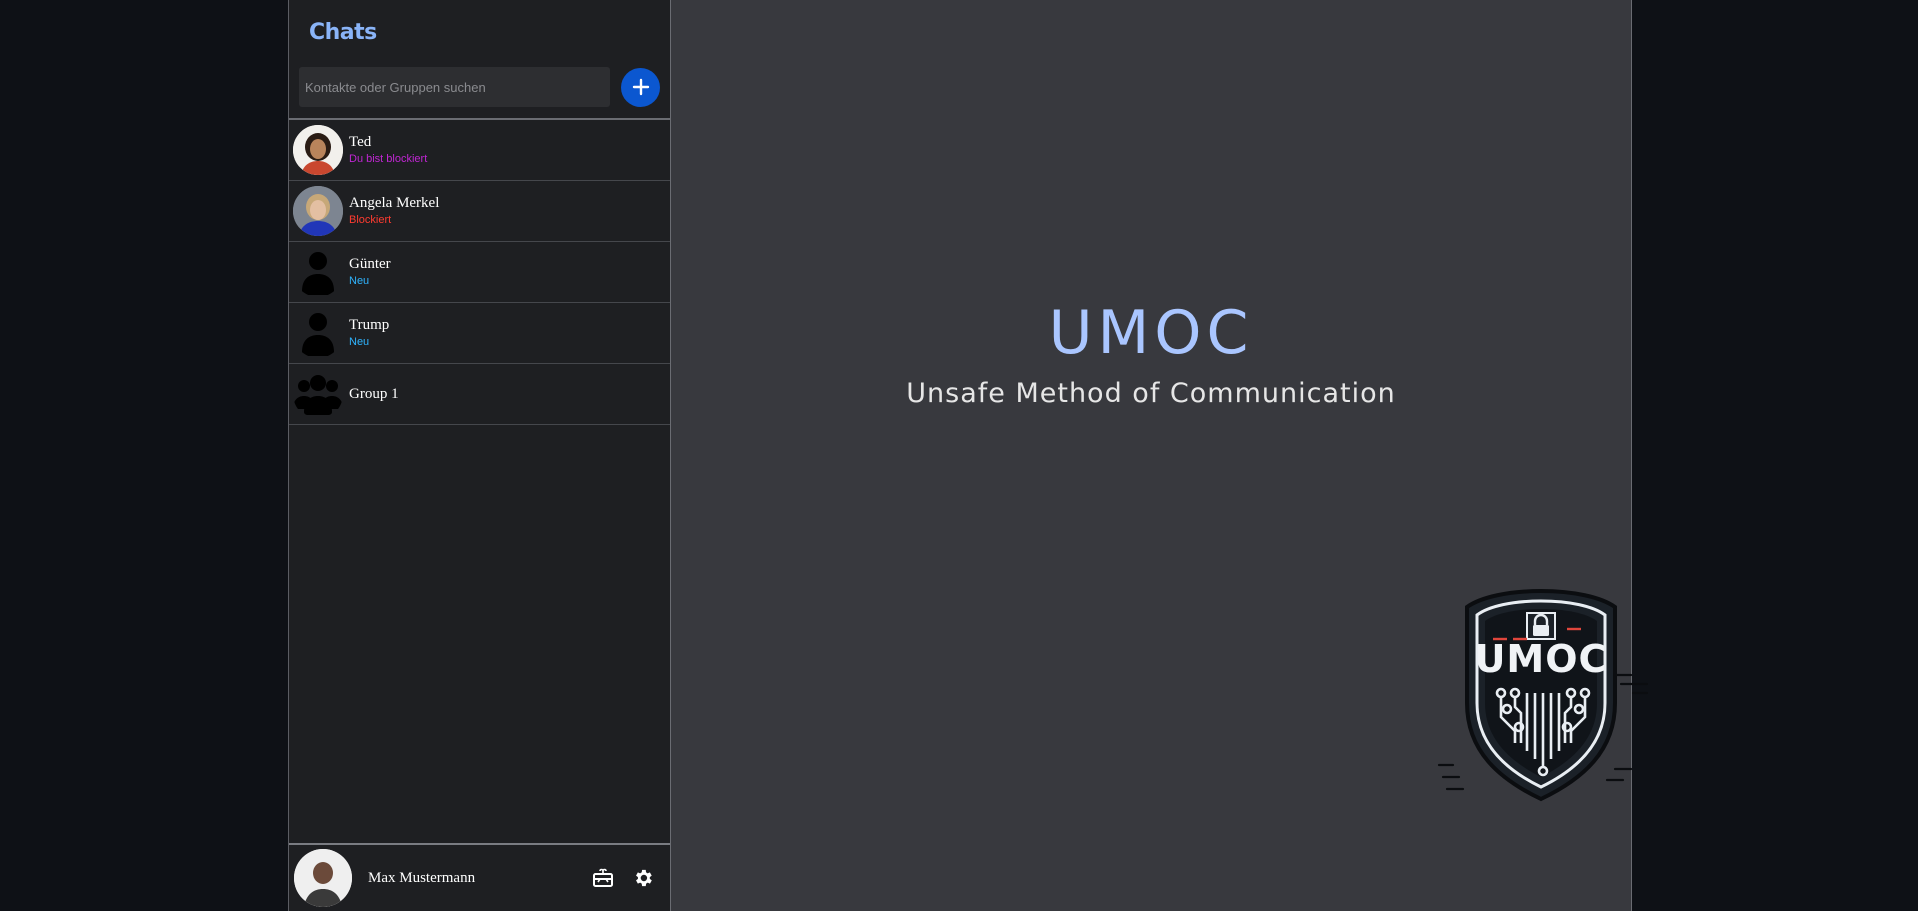  What do you see at coordinates (1543, 695) in the screenshot?
I see `umoc-shield-logo: UMOC` at bounding box center [1543, 695].